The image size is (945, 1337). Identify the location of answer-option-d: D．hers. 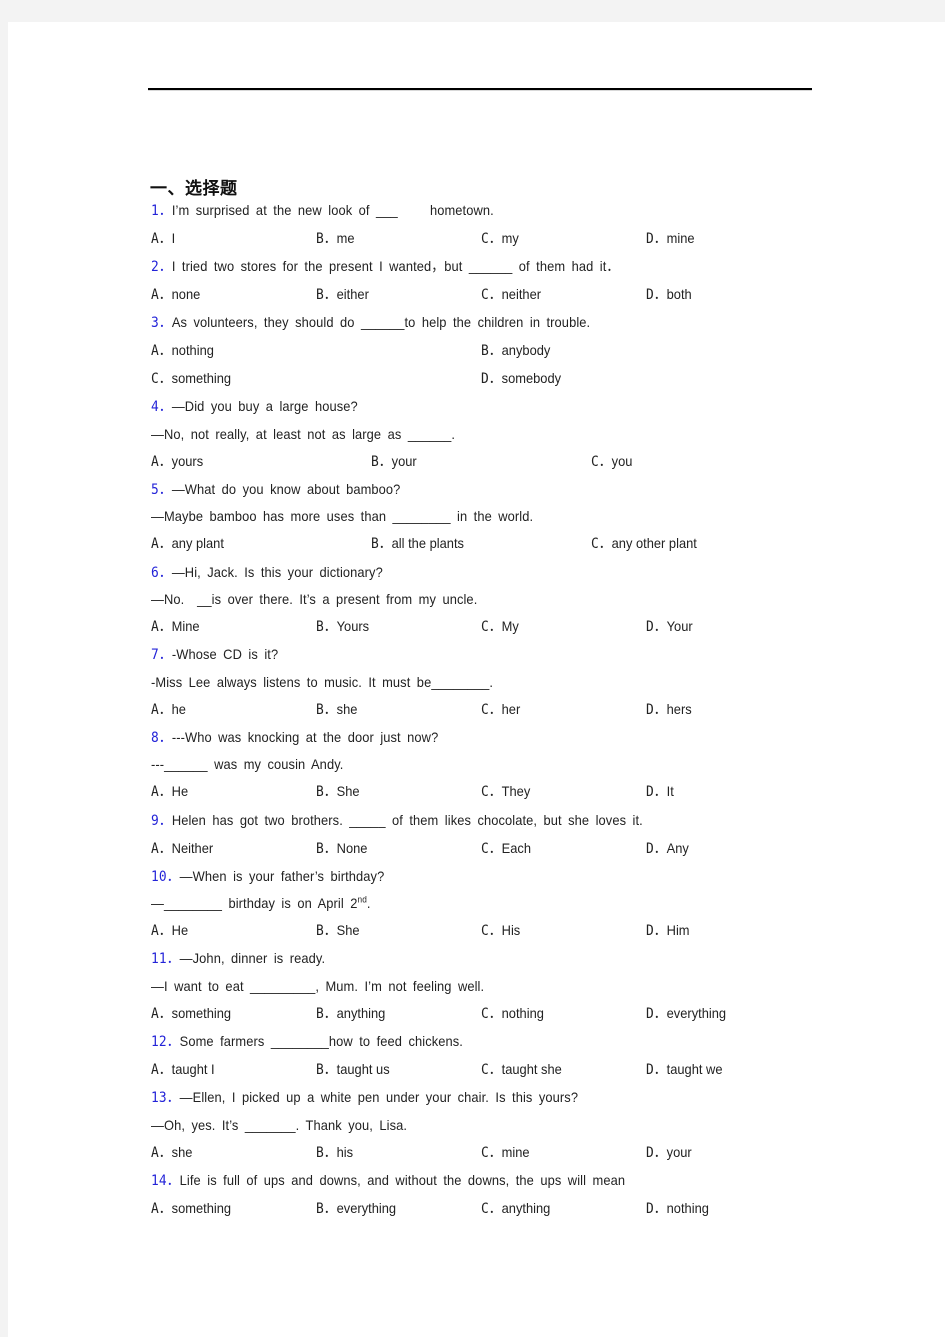
(669, 709).